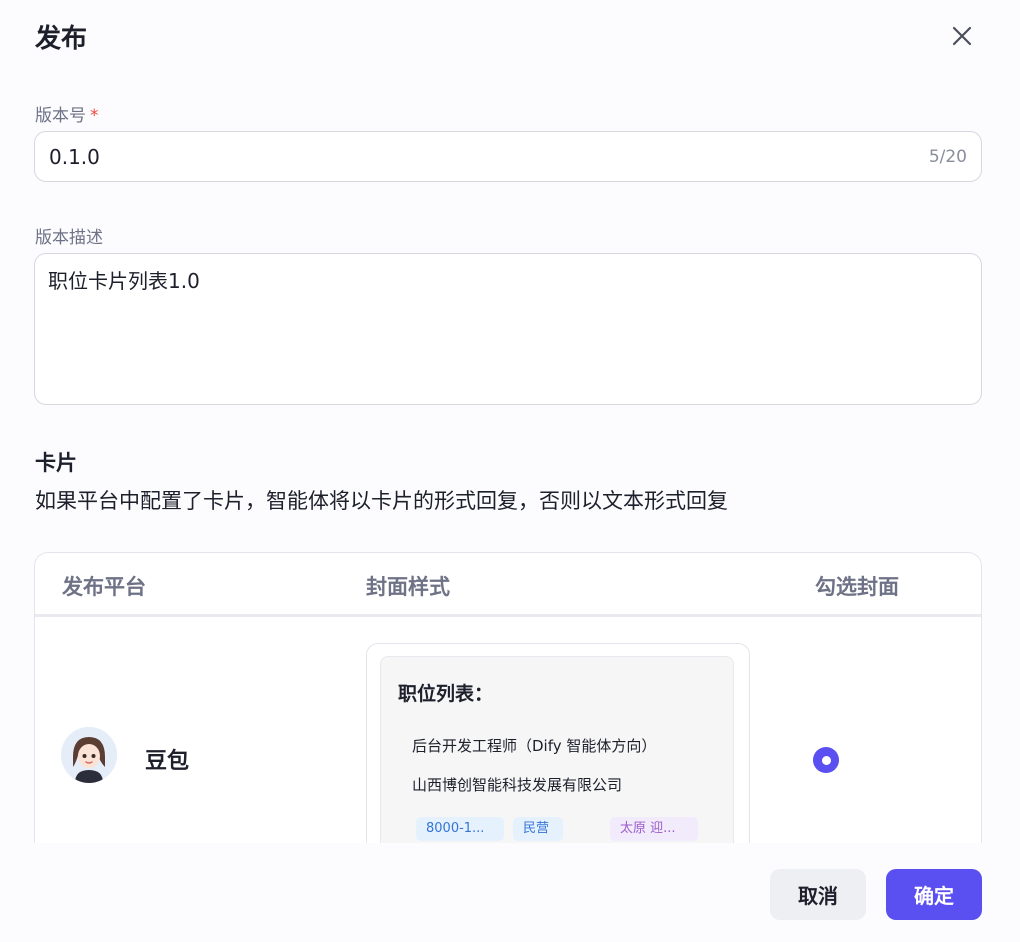 The height and width of the screenshot is (942, 1020). Describe the element at coordinates (934, 894) in the screenshot. I see `confirm-button: 确定` at that location.